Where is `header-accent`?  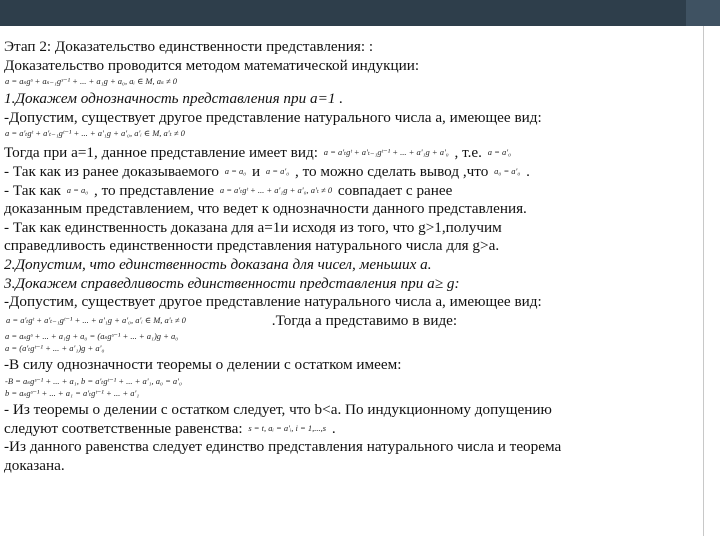 header-accent is located at coordinates (703, 13).